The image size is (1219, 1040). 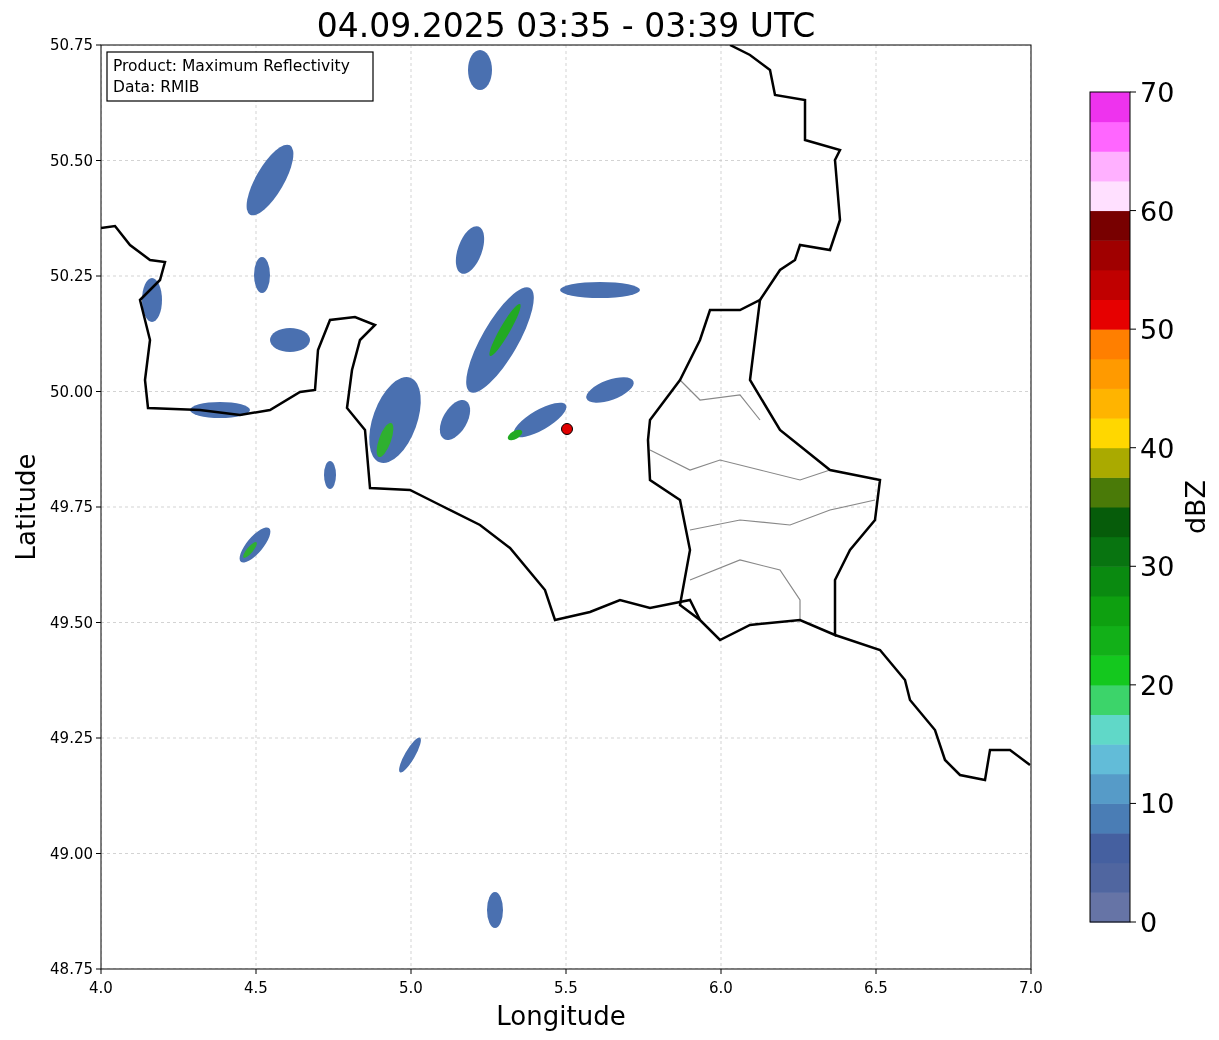 What do you see at coordinates (1157, 448) in the screenshot?
I see `tick-label: 40` at bounding box center [1157, 448].